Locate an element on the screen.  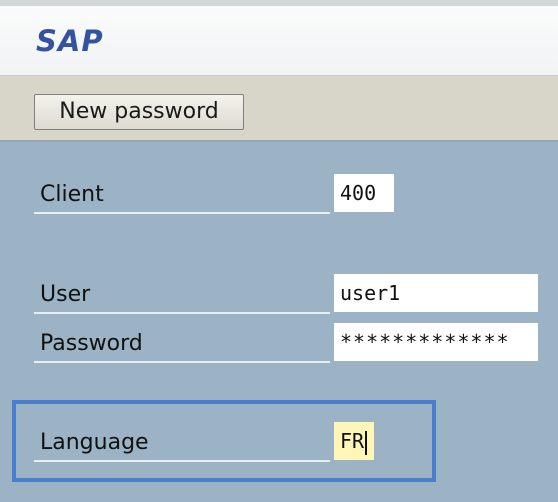
language-value: FR is located at coordinates (352, 441).